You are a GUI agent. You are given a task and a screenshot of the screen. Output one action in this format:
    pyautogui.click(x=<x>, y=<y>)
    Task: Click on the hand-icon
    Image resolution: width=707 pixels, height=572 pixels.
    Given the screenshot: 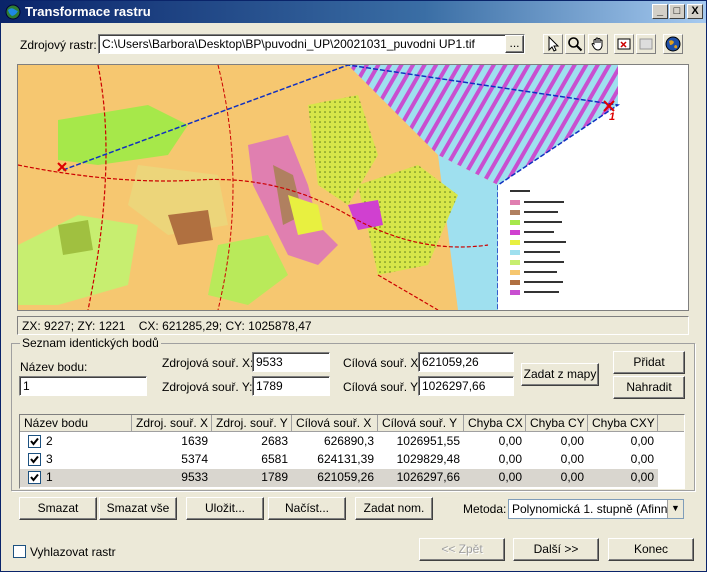 What is the action you would take?
    pyautogui.click(x=597, y=44)
    